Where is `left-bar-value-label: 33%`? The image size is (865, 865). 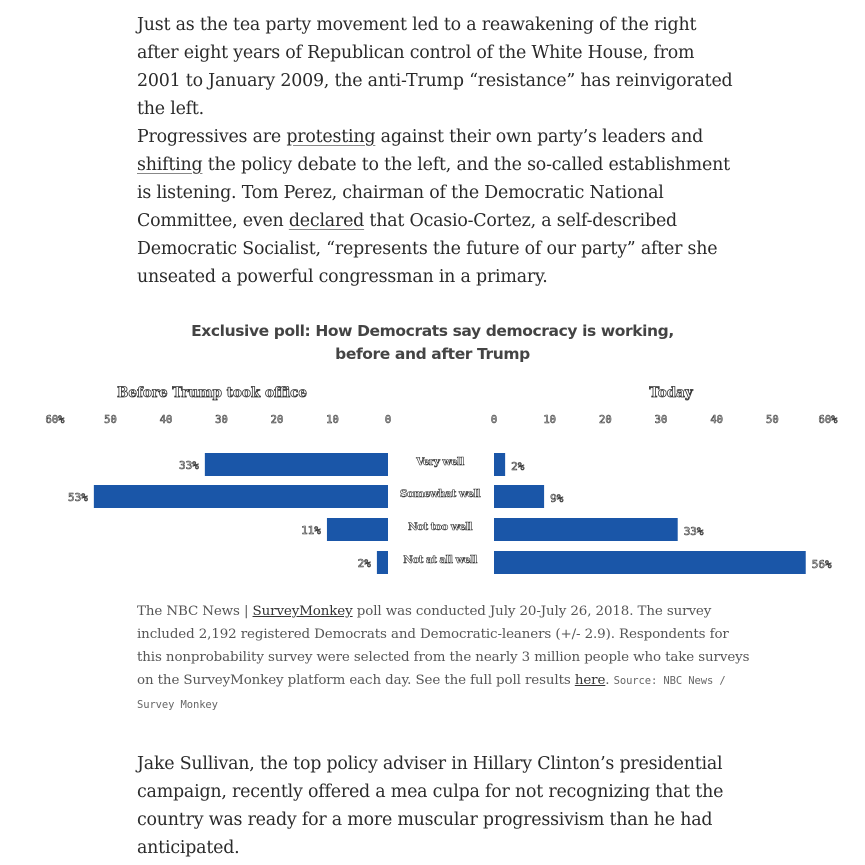 left-bar-value-label: 33% is located at coordinates (189, 465).